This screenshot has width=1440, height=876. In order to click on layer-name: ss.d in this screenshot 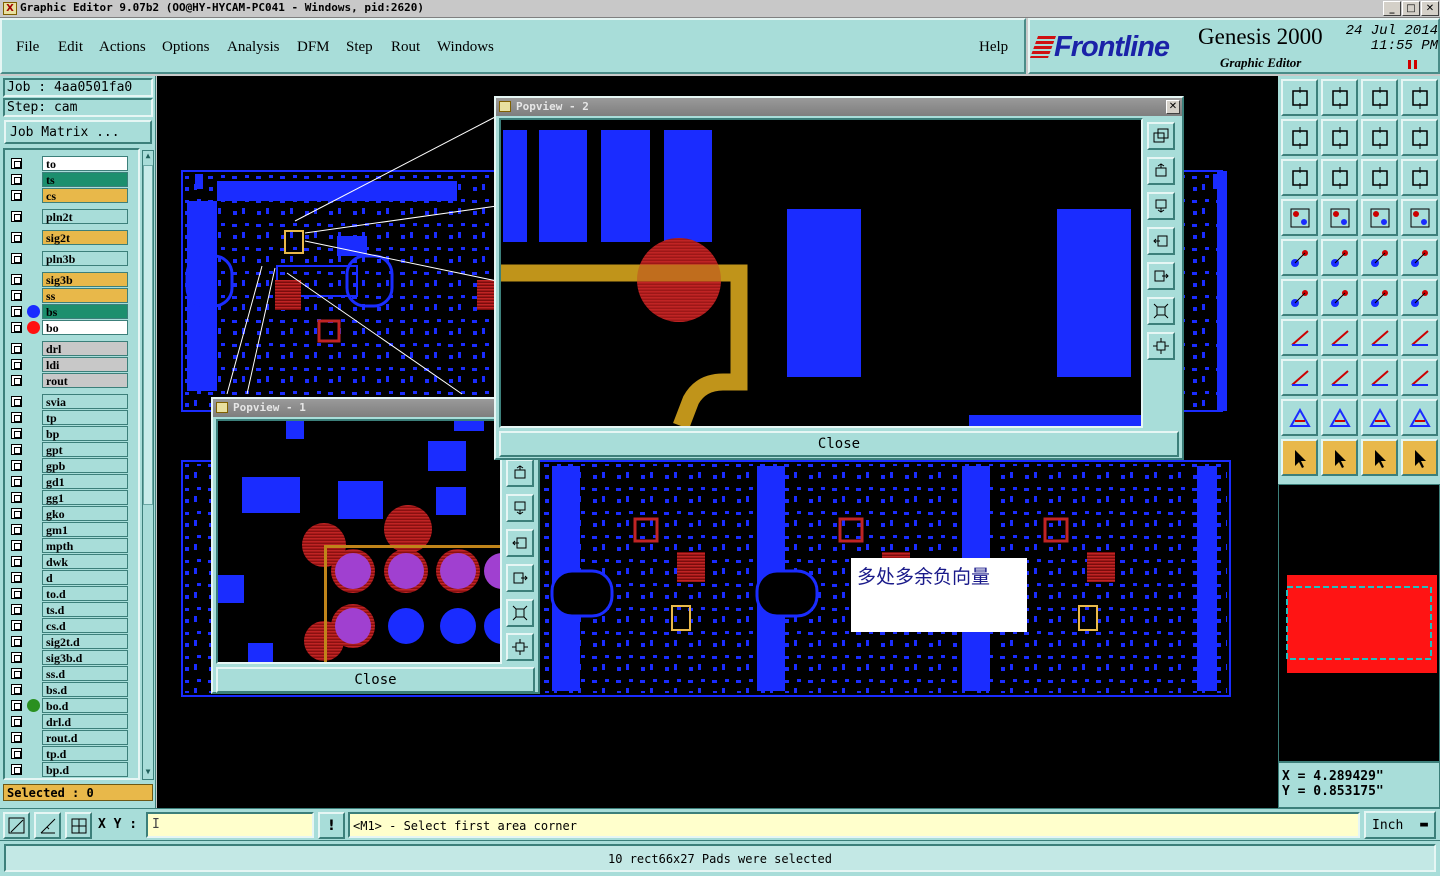, I will do `click(85, 673)`.